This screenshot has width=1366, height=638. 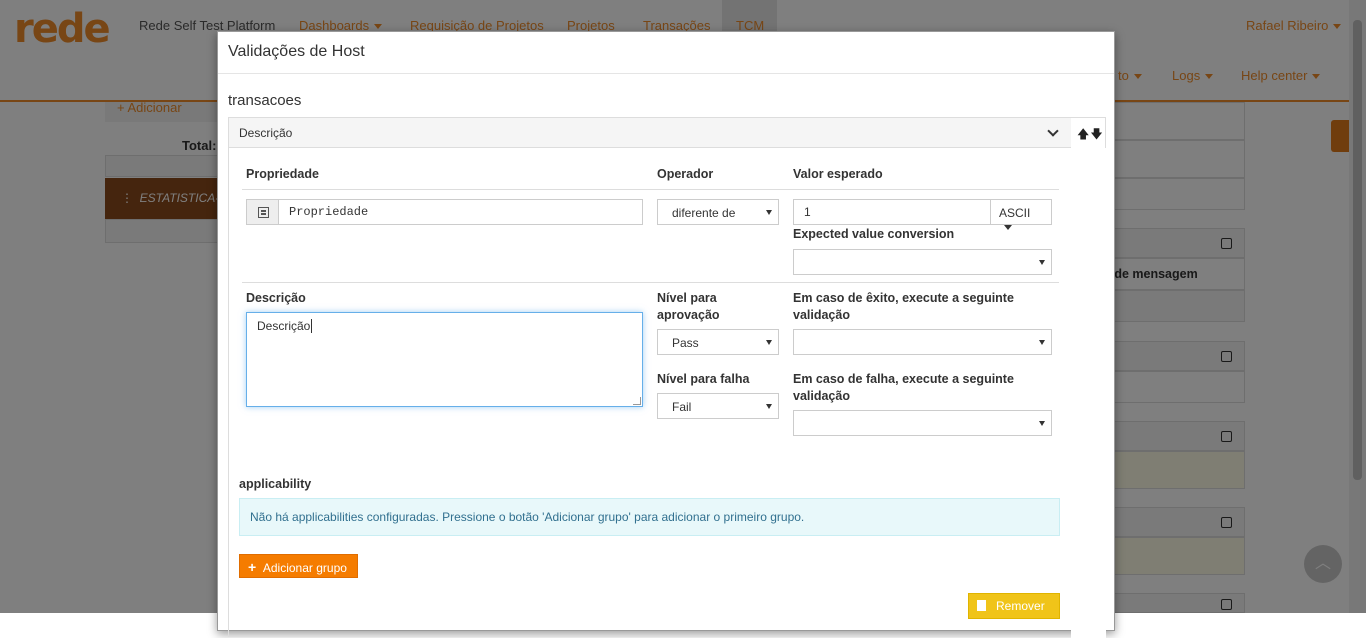 What do you see at coordinates (821, 315) in the screenshot?
I see `exito-label-line2: validação` at bounding box center [821, 315].